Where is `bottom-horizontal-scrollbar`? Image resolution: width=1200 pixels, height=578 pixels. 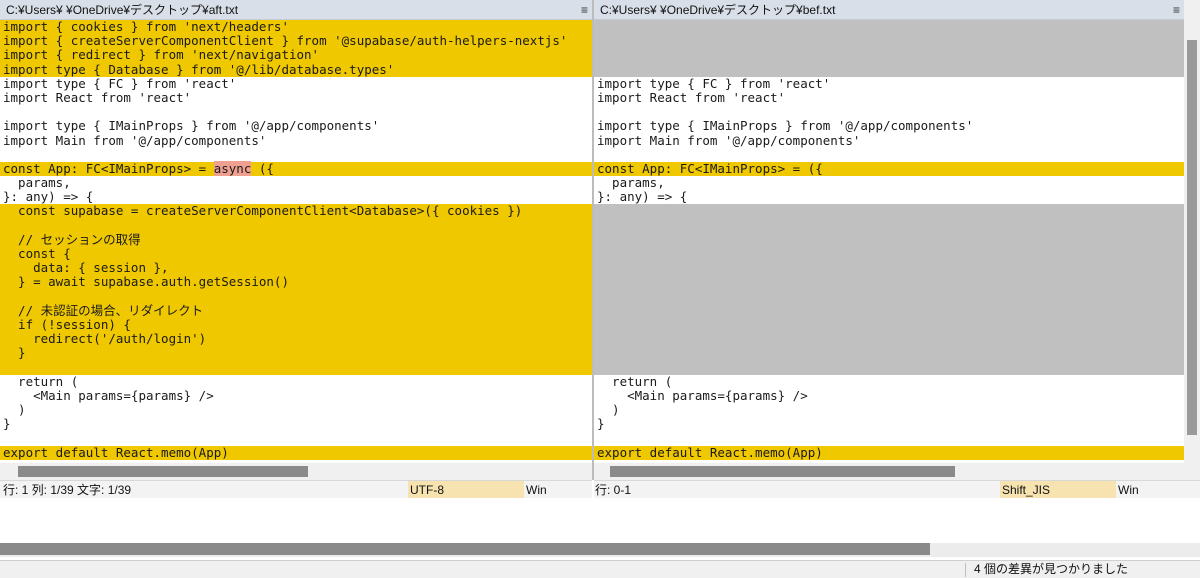 bottom-horizontal-scrollbar is located at coordinates (600, 550).